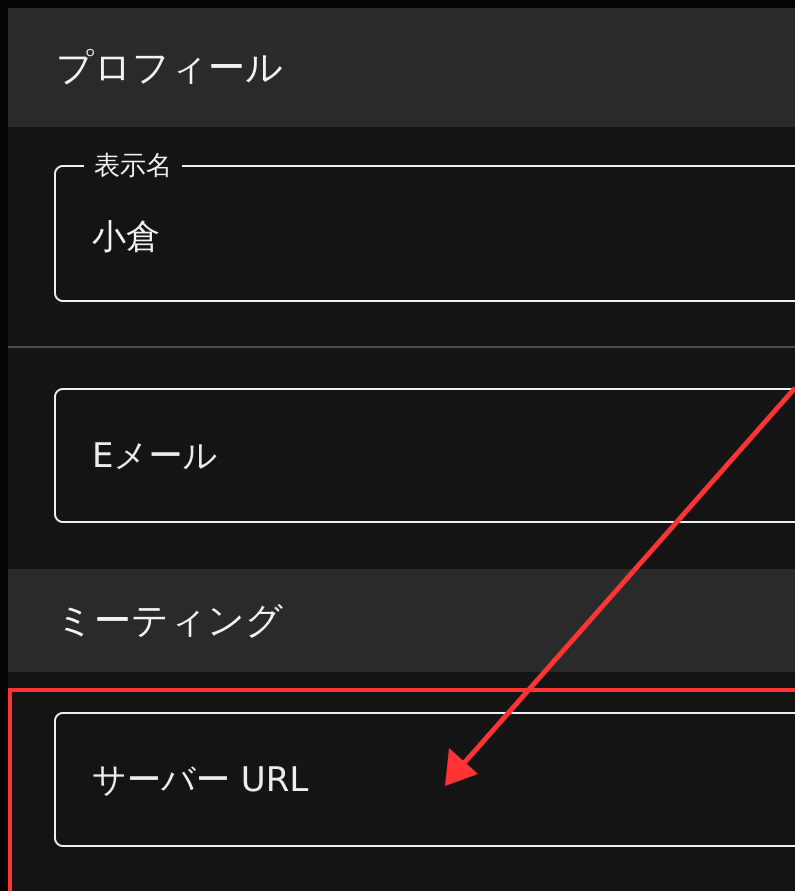 The width and height of the screenshot is (795, 891). Describe the element at coordinates (401, 67) in the screenshot. I see `section-header: プロフィール` at that location.